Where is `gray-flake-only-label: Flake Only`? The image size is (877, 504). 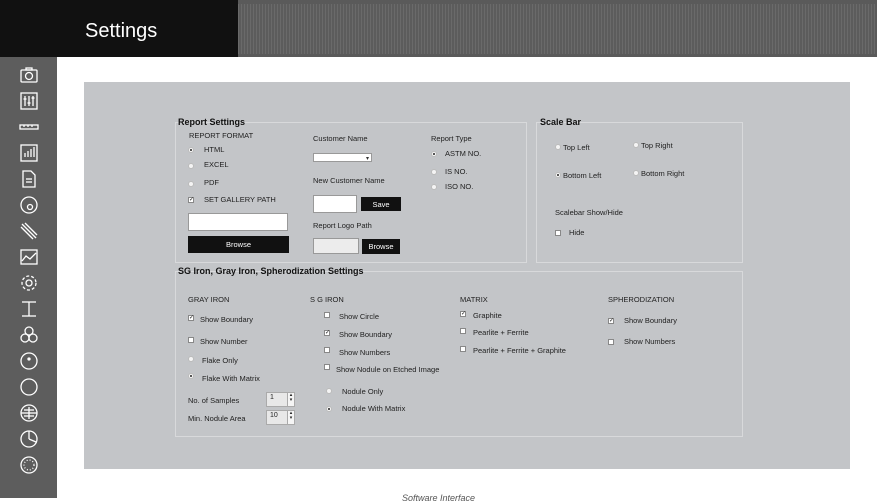
gray-flake-only-label: Flake Only is located at coordinates (220, 360).